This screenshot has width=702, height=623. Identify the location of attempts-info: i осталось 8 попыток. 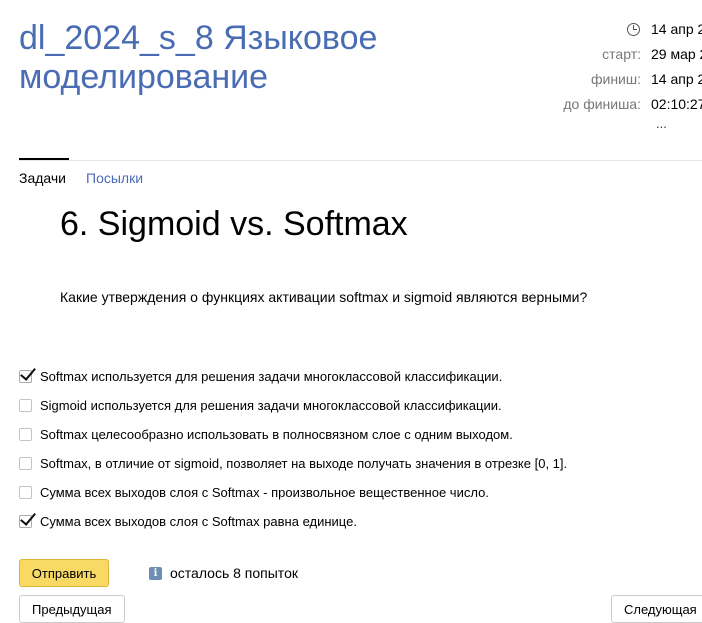
(223, 573).